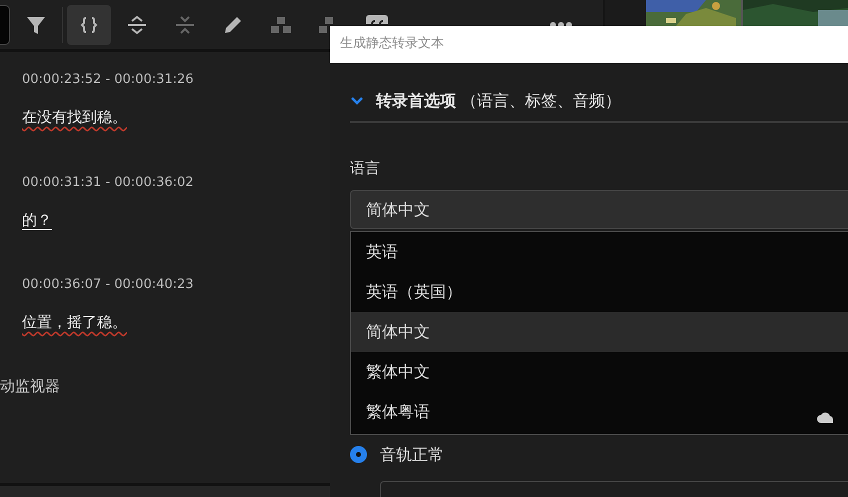 The height and width of the screenshot is (497, 848). I want to click on timecode: 00:00:36:07 - 00:00:40:23, so click(108, 284).